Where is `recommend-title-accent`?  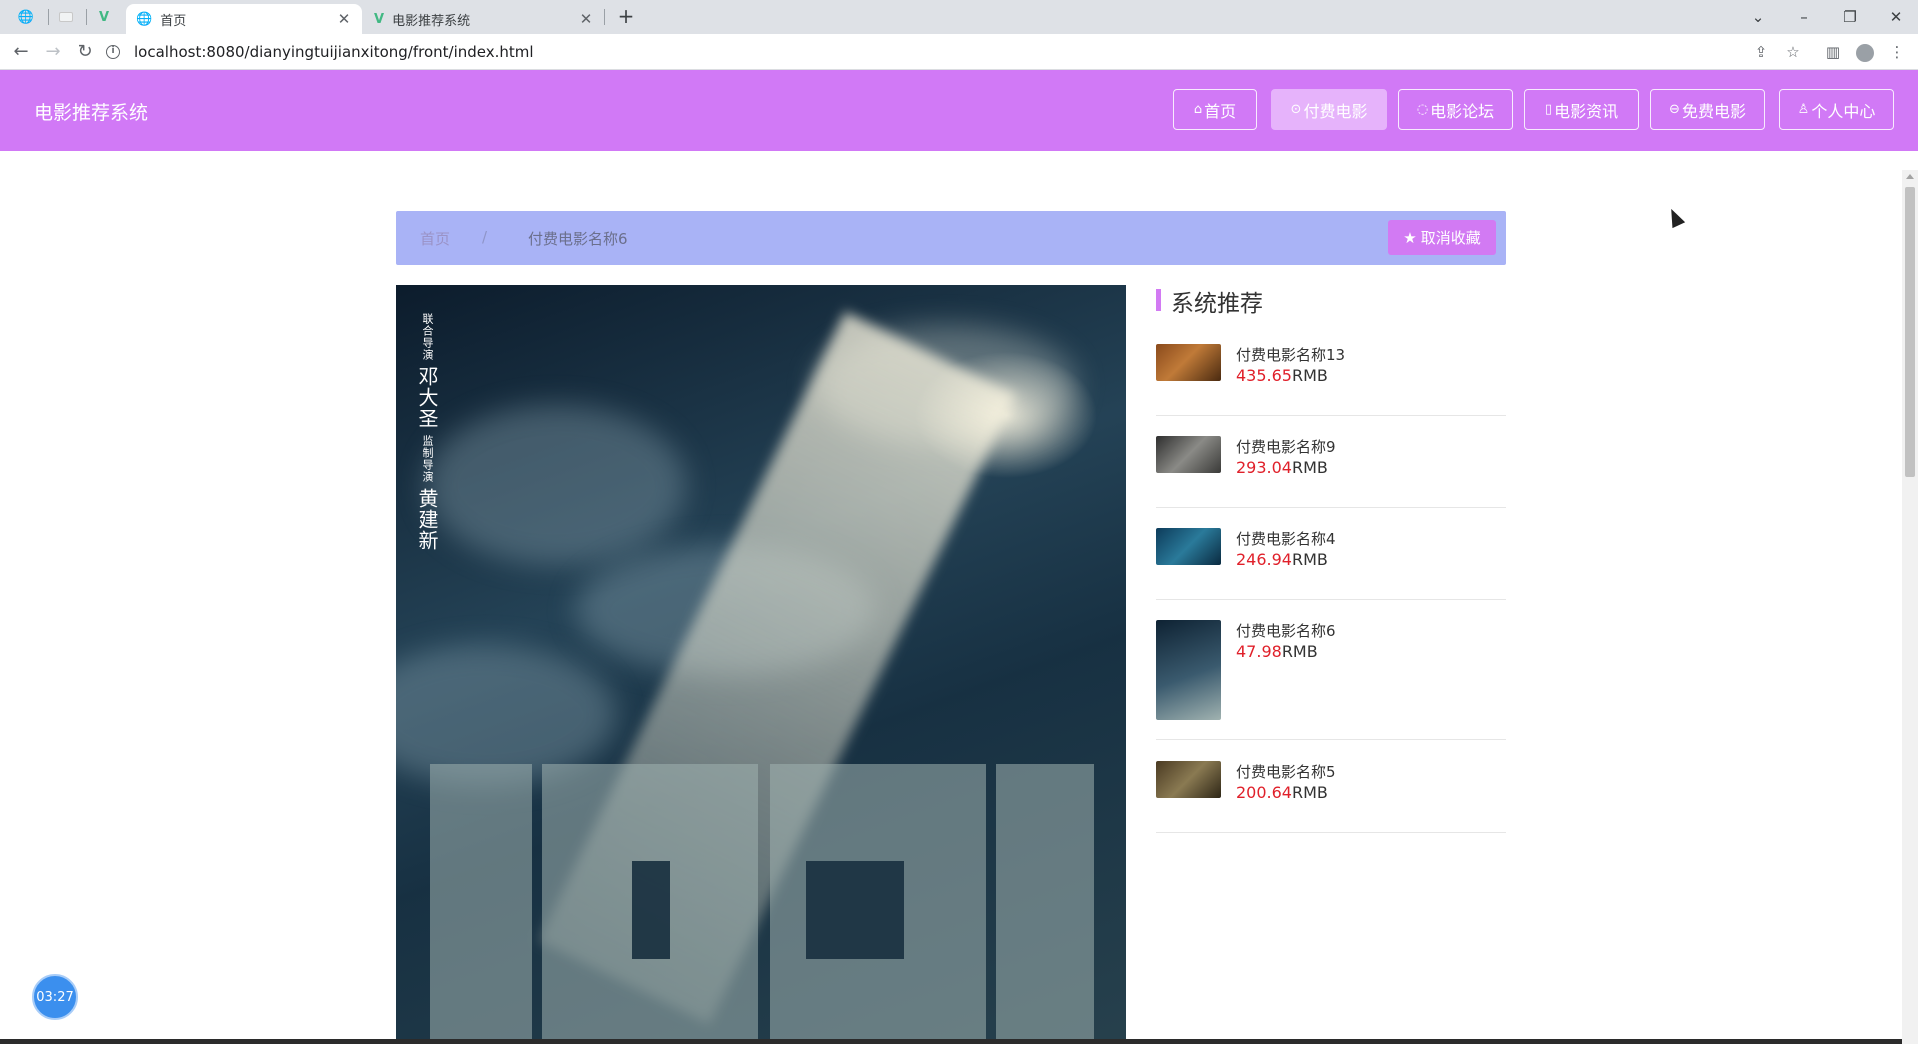 recommend-title-accent is located at coordinates (1158, 300).